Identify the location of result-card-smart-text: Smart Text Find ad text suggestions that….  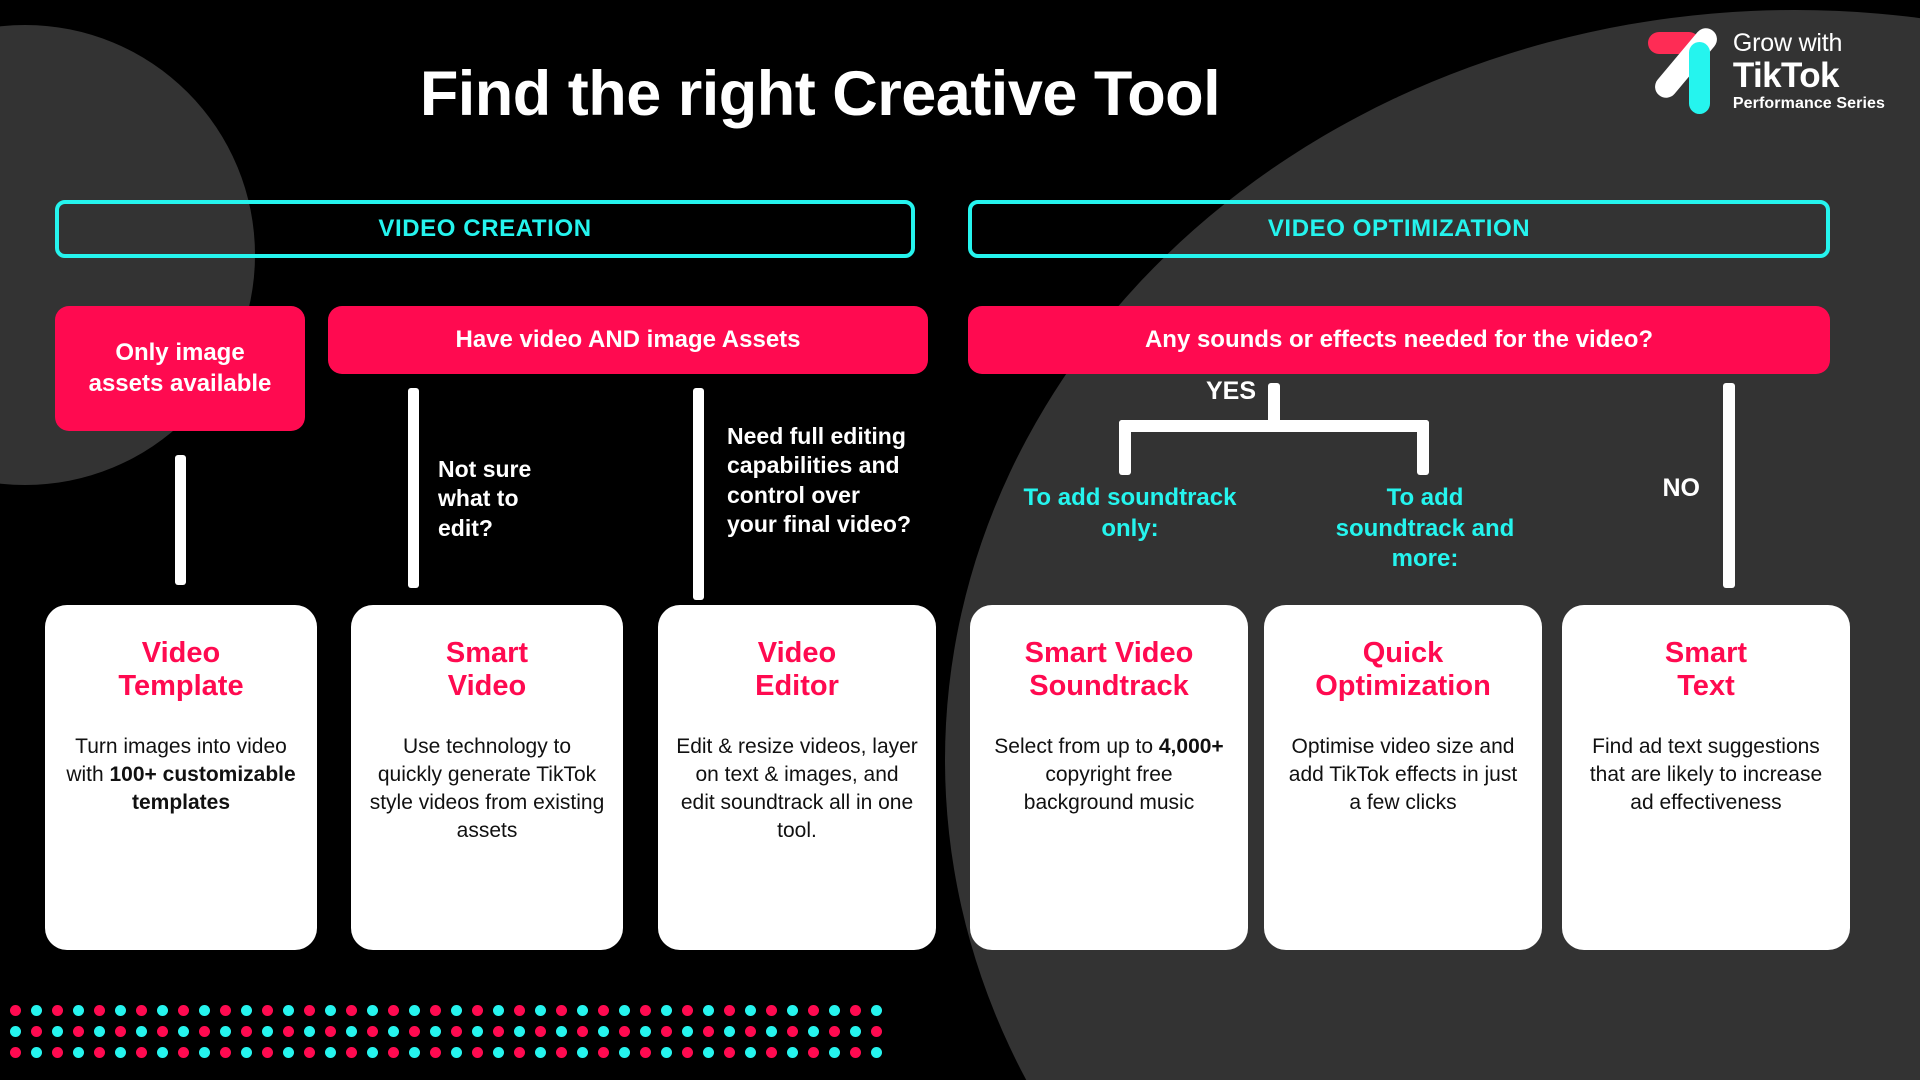
(1706, 777).